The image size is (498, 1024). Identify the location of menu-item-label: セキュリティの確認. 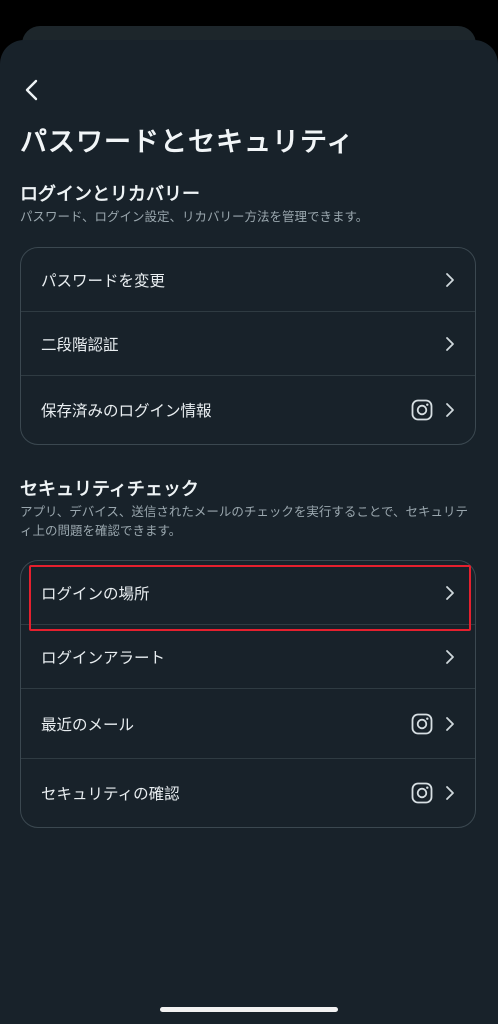
(110, 794).